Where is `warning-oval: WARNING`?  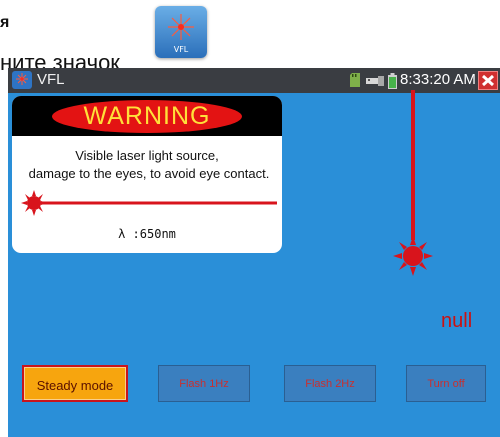 warning-oval: WARNING is located at coordinates (147, 116).